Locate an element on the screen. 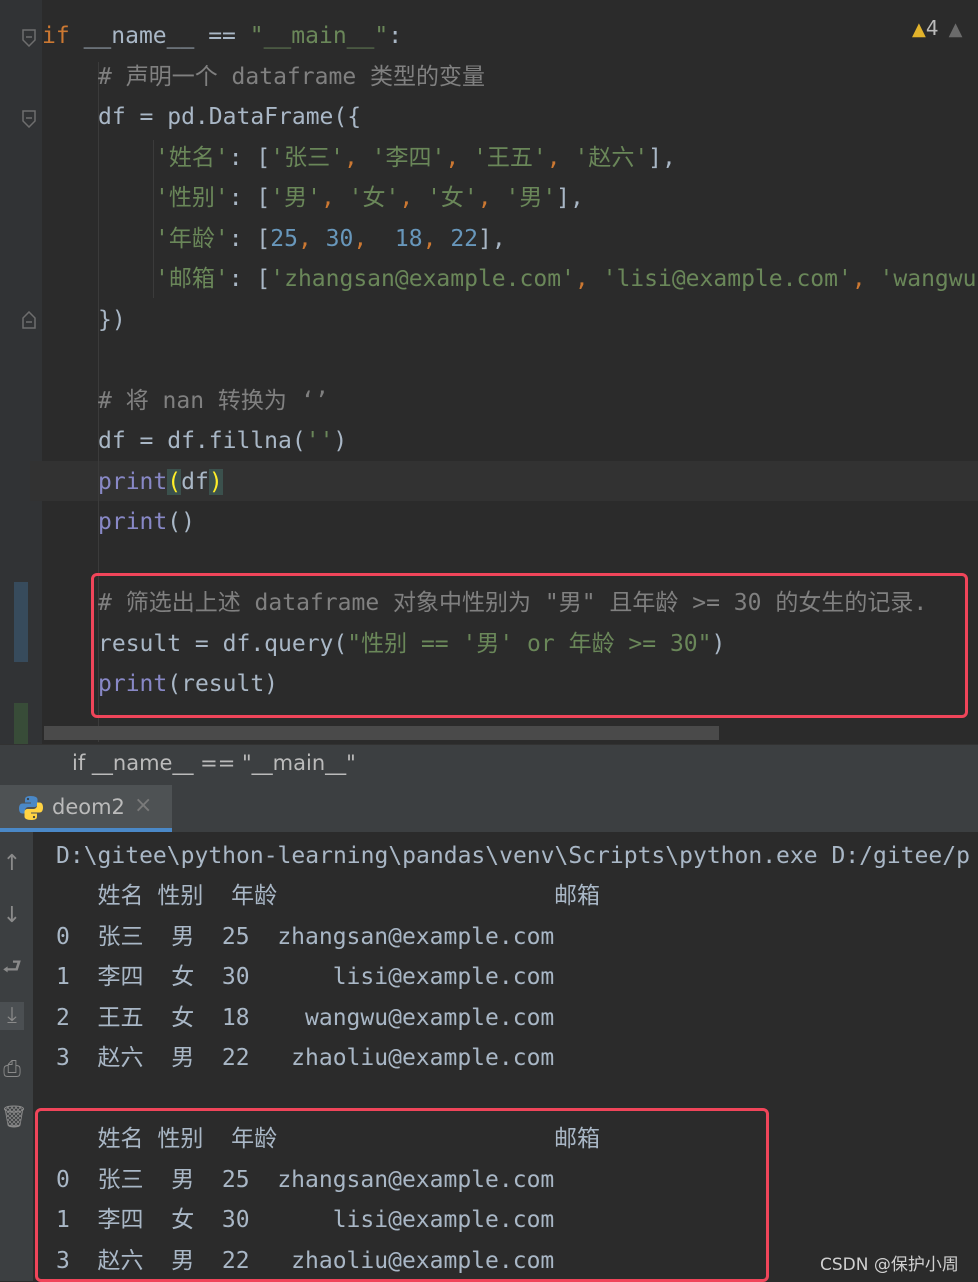 The height and width of the screenshot is (1282, 978). code-line-5: '性别': ['男', '女', '女', '男'], is located at coordinates (369, 198).